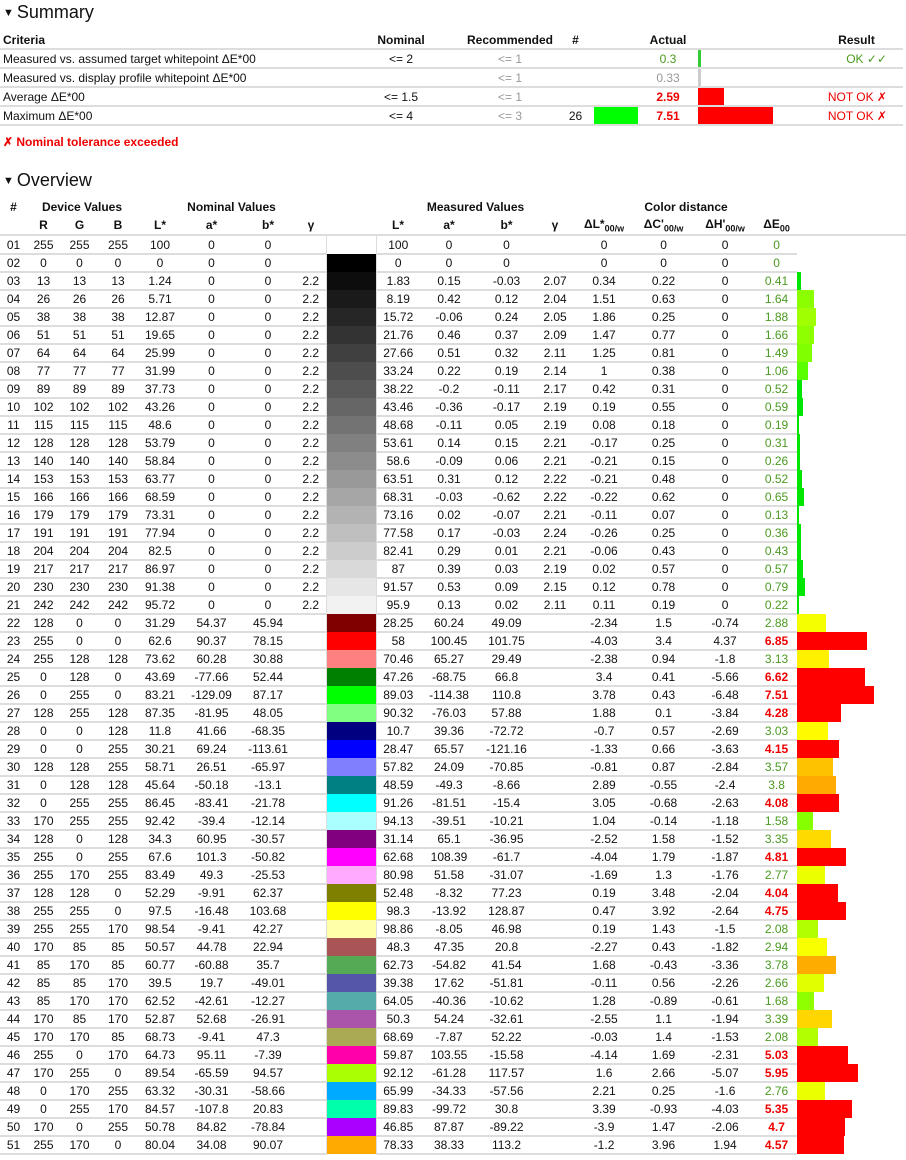 The height and width of the screenshot is (1160, 906). I want to click on measured-a-cell: -81.51, so click(449, 803).